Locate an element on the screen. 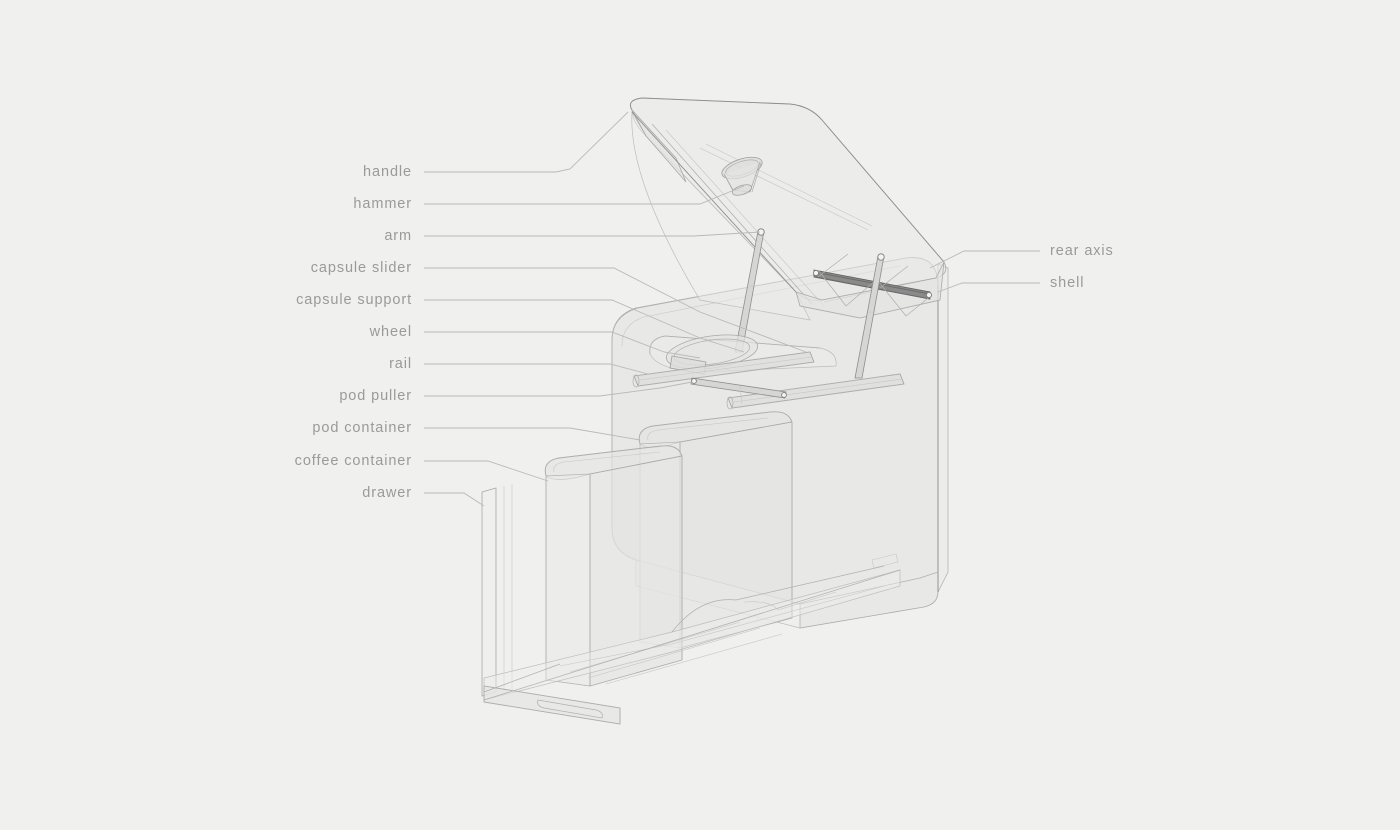  leader-line-drawer is located at coordinates (454, 499).